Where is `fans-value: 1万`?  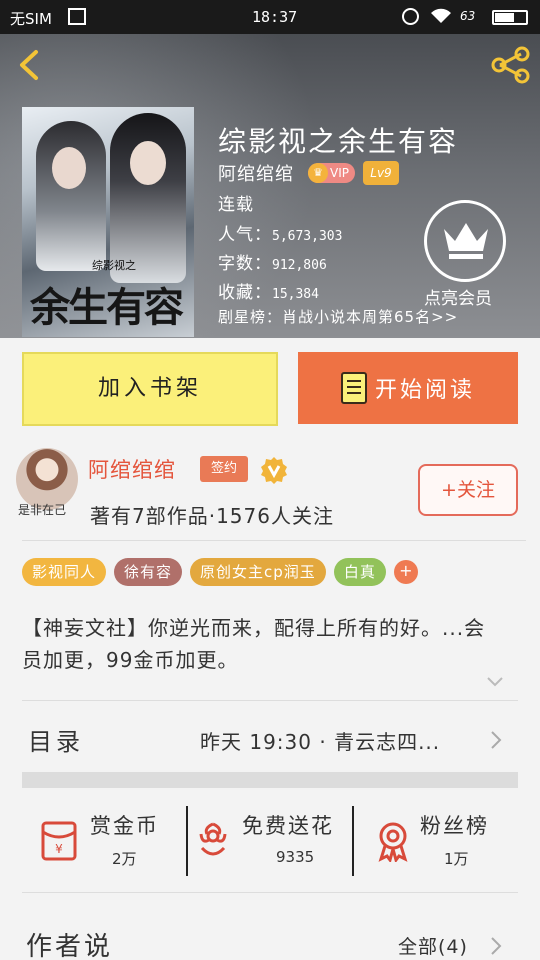
fans-value: 1万 is located at coordinates (456, 859).